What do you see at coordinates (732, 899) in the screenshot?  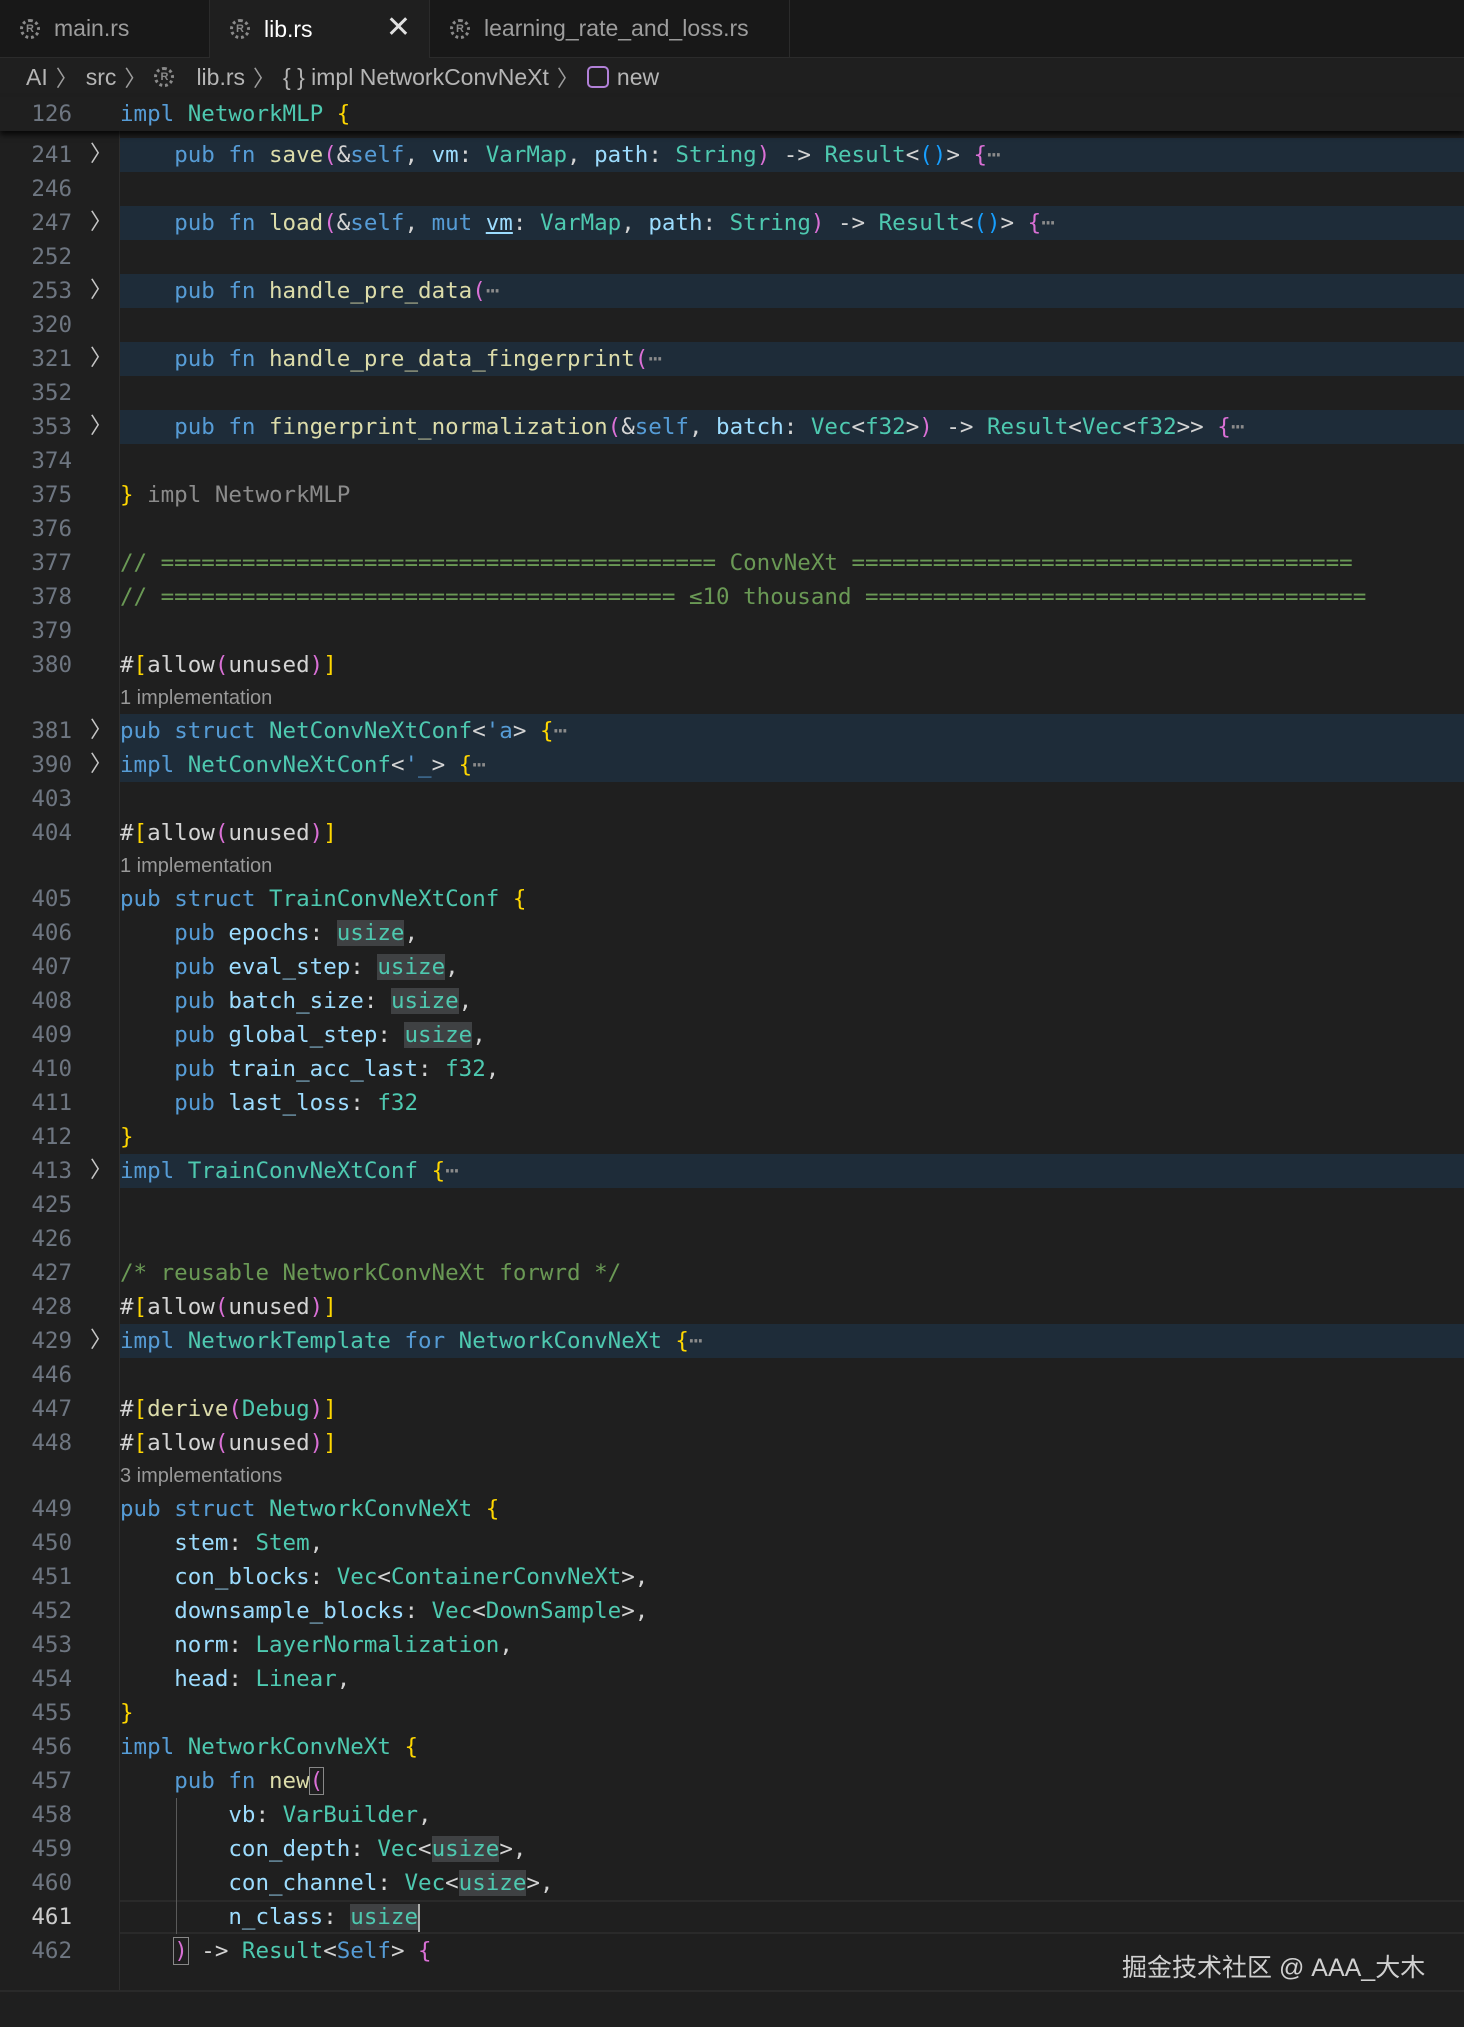 I see `code-line: 405 pub struct TrainConvNeXtConf {` at bounding box center [732, 899].